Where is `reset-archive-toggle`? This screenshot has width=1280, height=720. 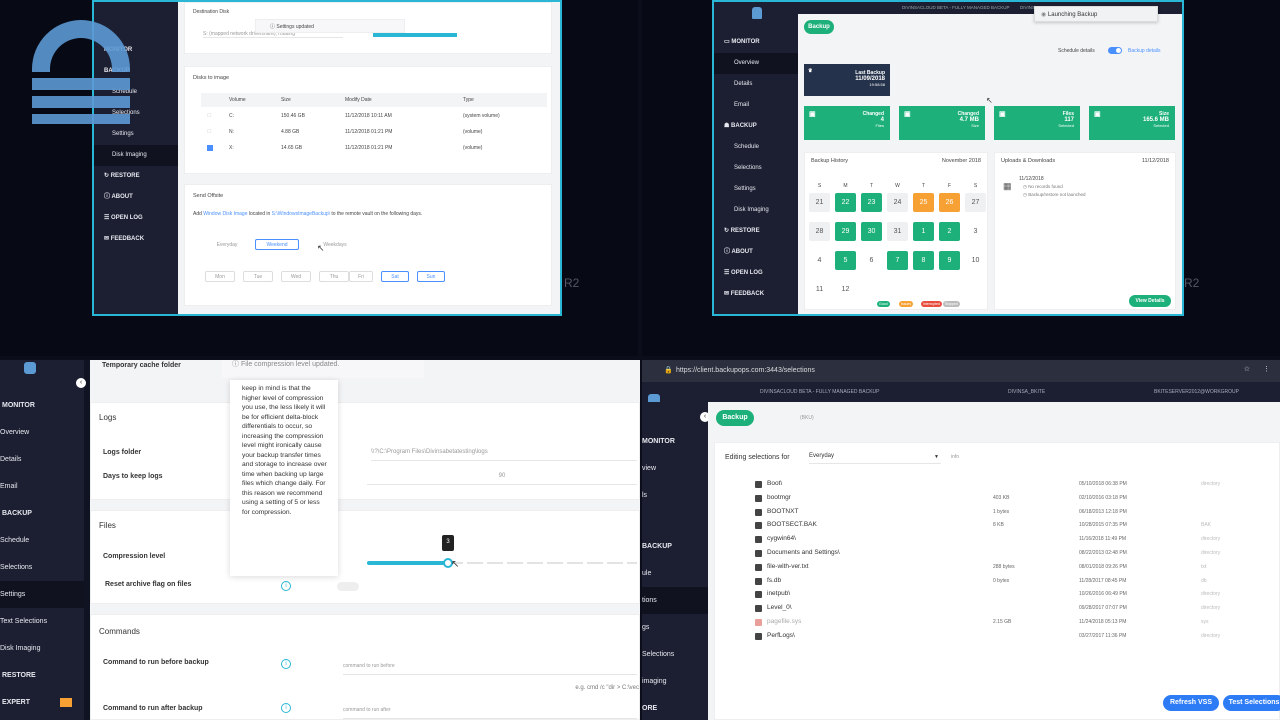 reset-archive-toggle is located at coordinates (348, 586).